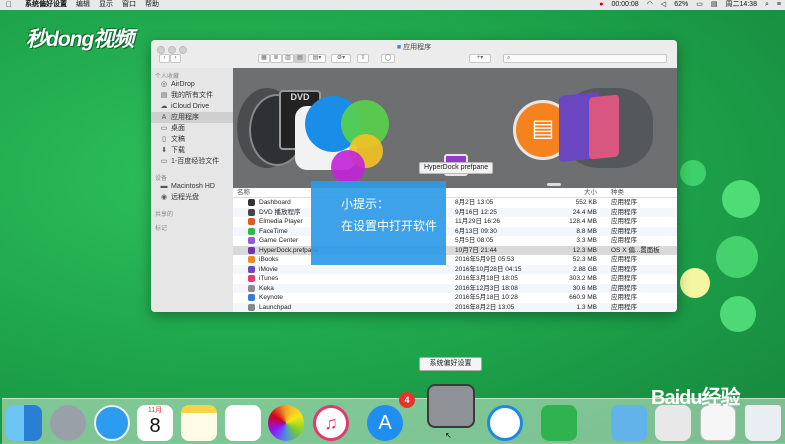  What do you see at coordinates (192, 139) in the screenshot?
I see `sidebar-item-documents: ▯ 文稿` at bounding box center [192, 139].